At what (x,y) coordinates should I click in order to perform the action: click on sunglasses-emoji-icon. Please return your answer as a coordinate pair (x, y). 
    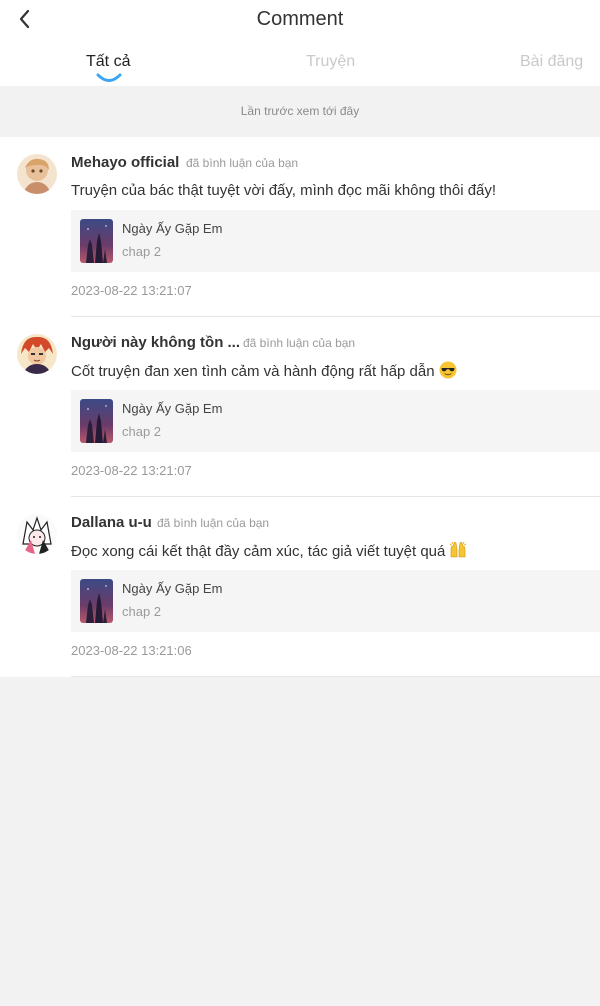
    Looking at the image, I should click on (448, 370).